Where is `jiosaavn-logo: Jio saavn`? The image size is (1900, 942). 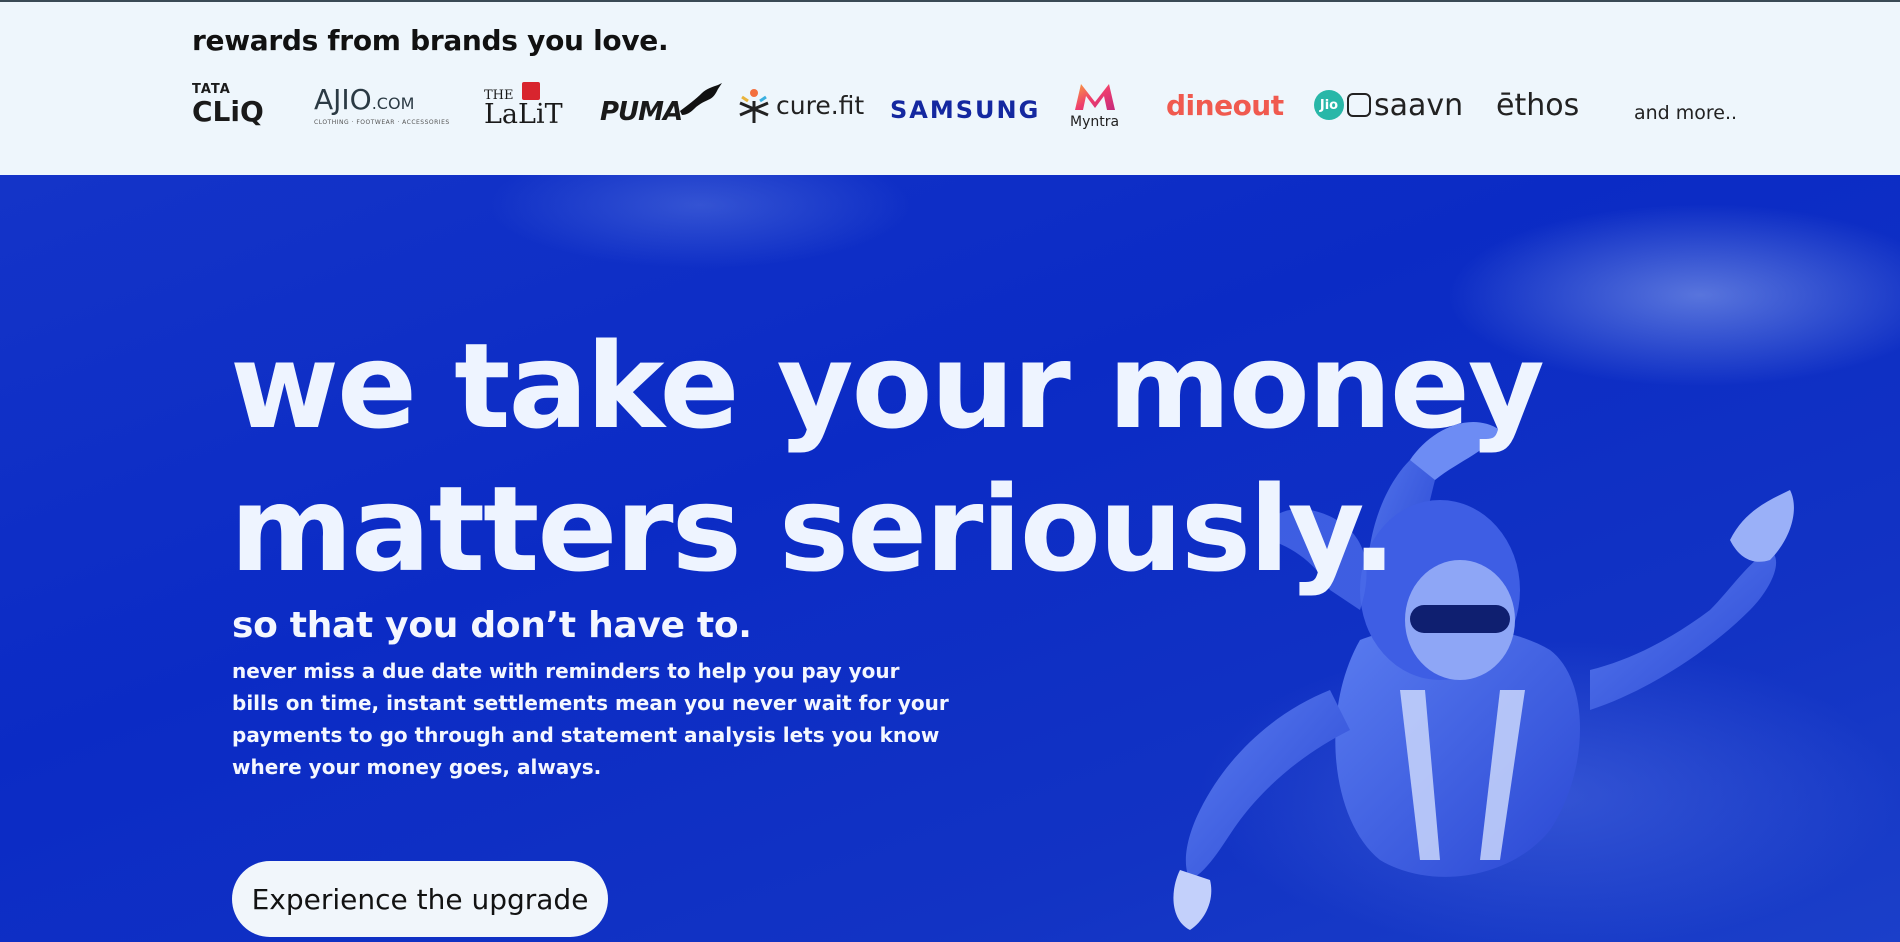 jiosaavn-logo: Jio saavn is located at coordinates (1388, 105).